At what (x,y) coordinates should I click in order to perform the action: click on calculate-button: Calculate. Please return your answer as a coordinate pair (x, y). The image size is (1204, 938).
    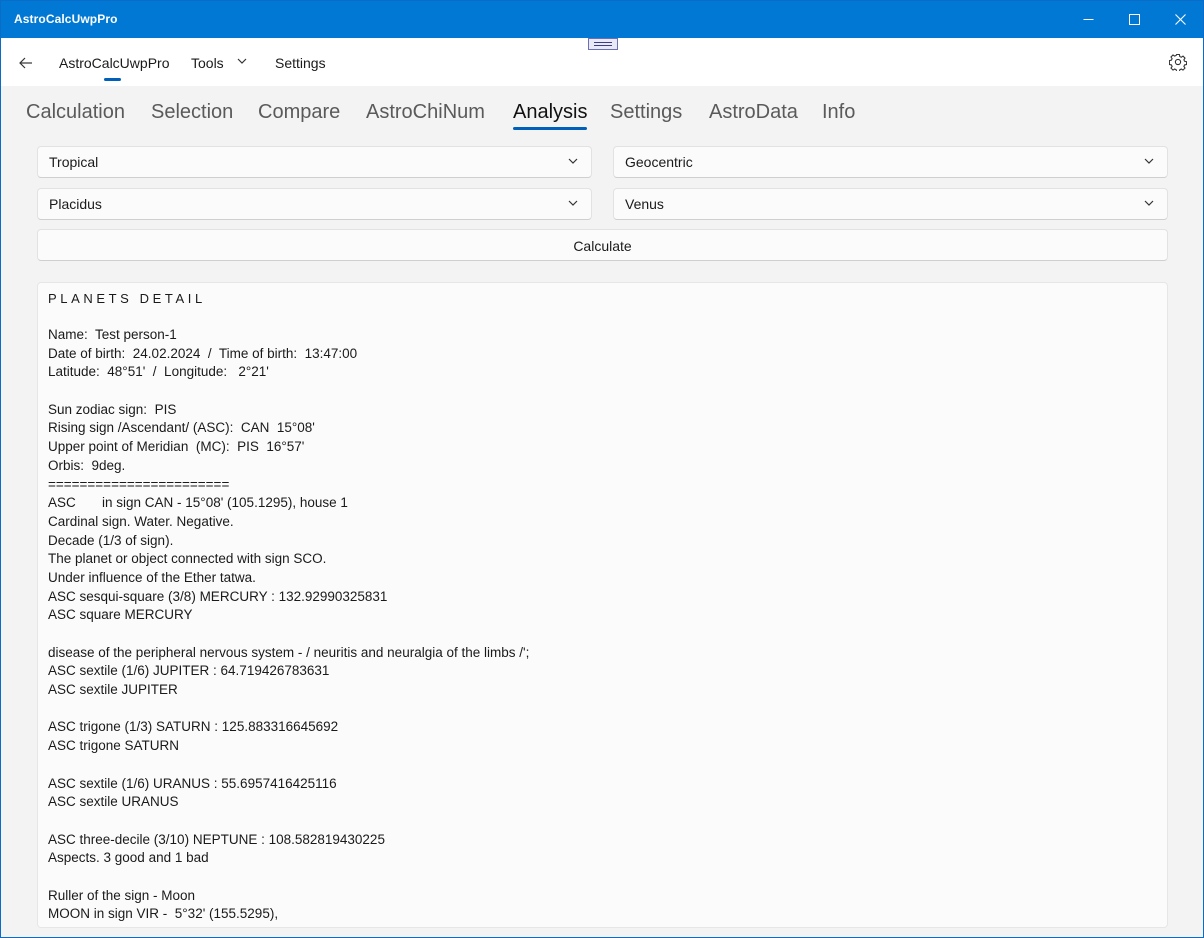
    Looking at the image, I should click on (602, 245).